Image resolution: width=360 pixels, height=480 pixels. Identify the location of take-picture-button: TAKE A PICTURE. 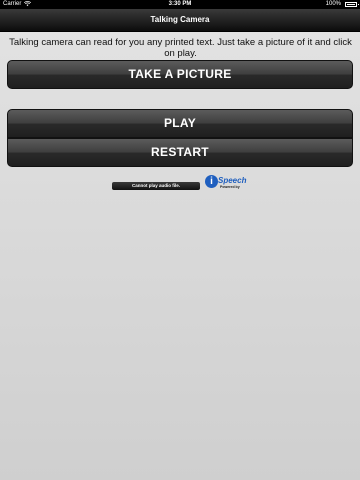
(180, 74).